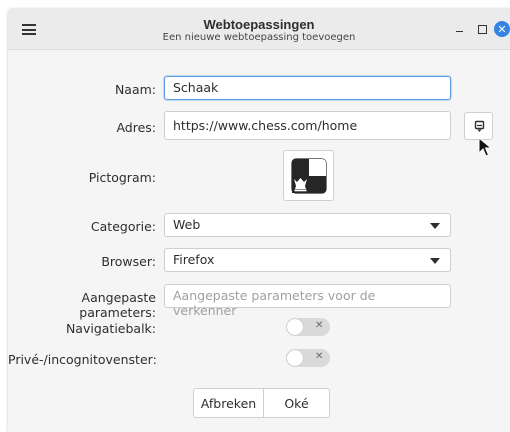  What do you see at coordinates (307, 125) in the screenshot?
I see `address-field: https://www.chess.com/home` at bounding box center [307, 125].